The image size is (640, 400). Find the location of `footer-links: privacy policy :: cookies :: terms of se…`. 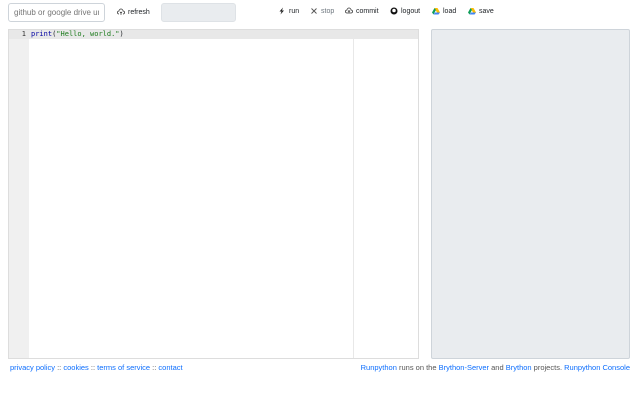

footer-links: privacy policy :: cookies :: terms of se… is located at coordinates (96, 367).